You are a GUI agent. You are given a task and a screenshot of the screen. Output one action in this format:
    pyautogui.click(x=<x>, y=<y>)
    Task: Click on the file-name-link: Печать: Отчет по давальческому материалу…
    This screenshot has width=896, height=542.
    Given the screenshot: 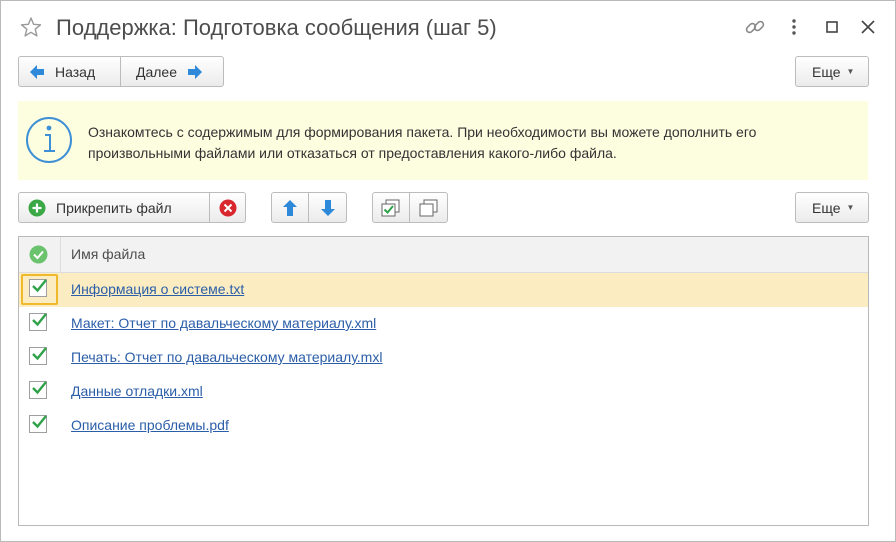 What is the action you would take?
    pyautogui.click(x=226, y=357)
    